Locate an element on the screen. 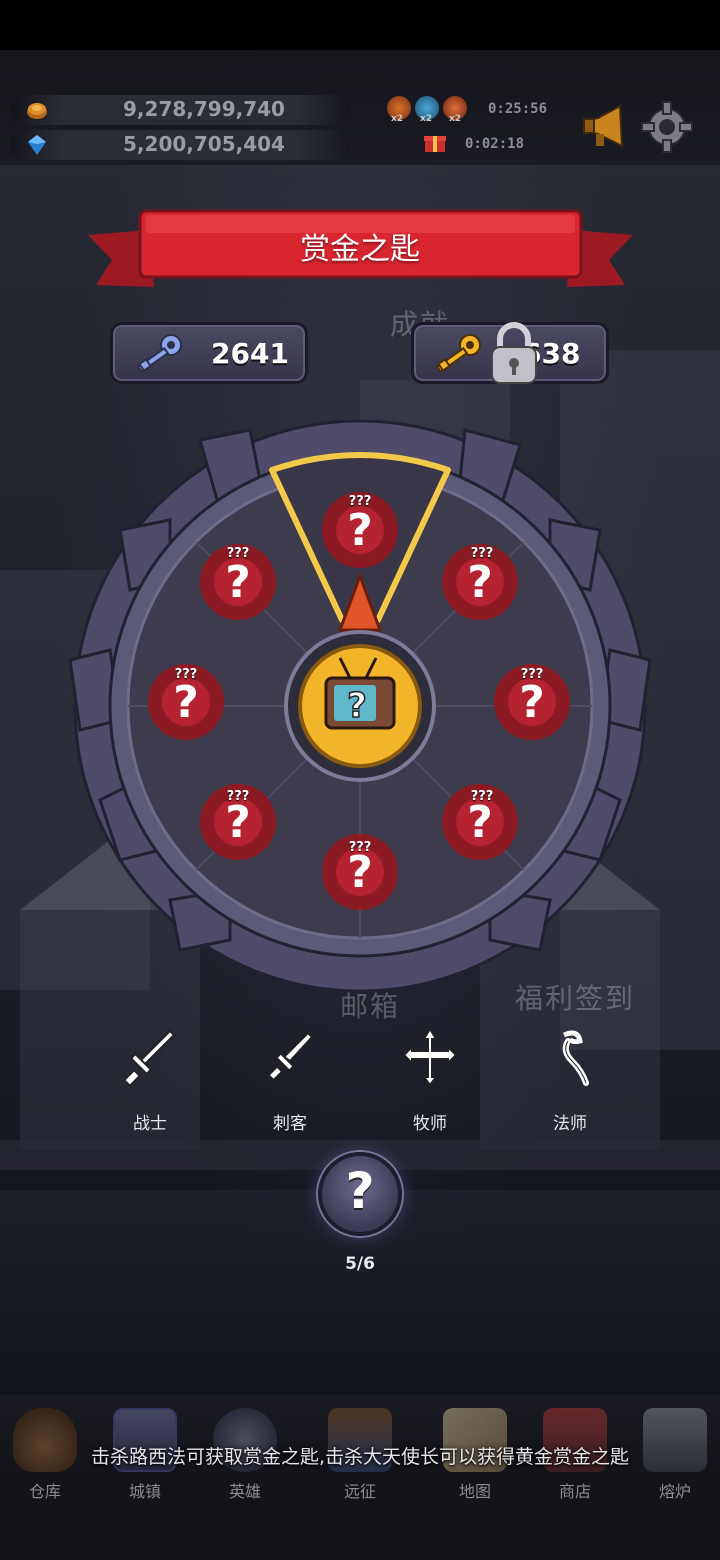 The image size is (720, 1560). nav-town-label: 城镇 is located at coordinates (144, 1491).